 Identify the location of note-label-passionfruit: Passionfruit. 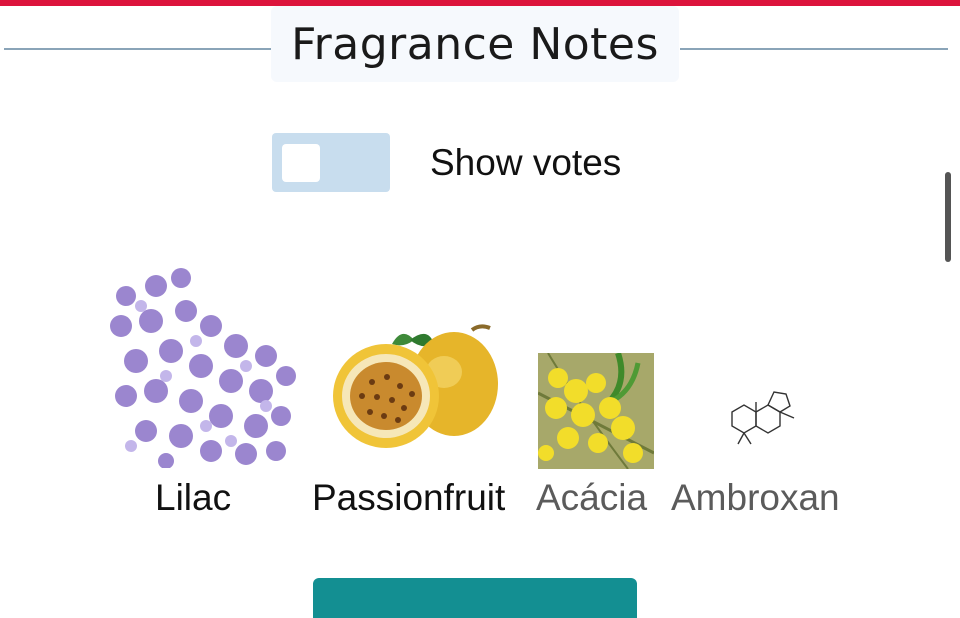
(408, 498).